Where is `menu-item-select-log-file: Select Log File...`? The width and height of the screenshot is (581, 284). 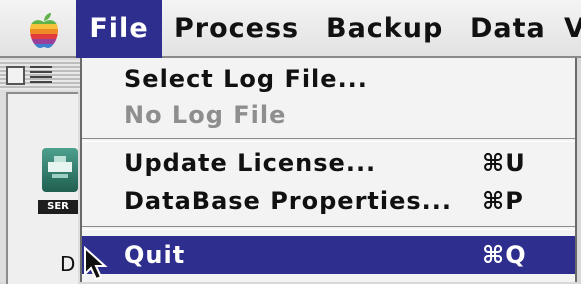 menu-item-select-log-file: Select Log File... is located at coordinates (328, 79).